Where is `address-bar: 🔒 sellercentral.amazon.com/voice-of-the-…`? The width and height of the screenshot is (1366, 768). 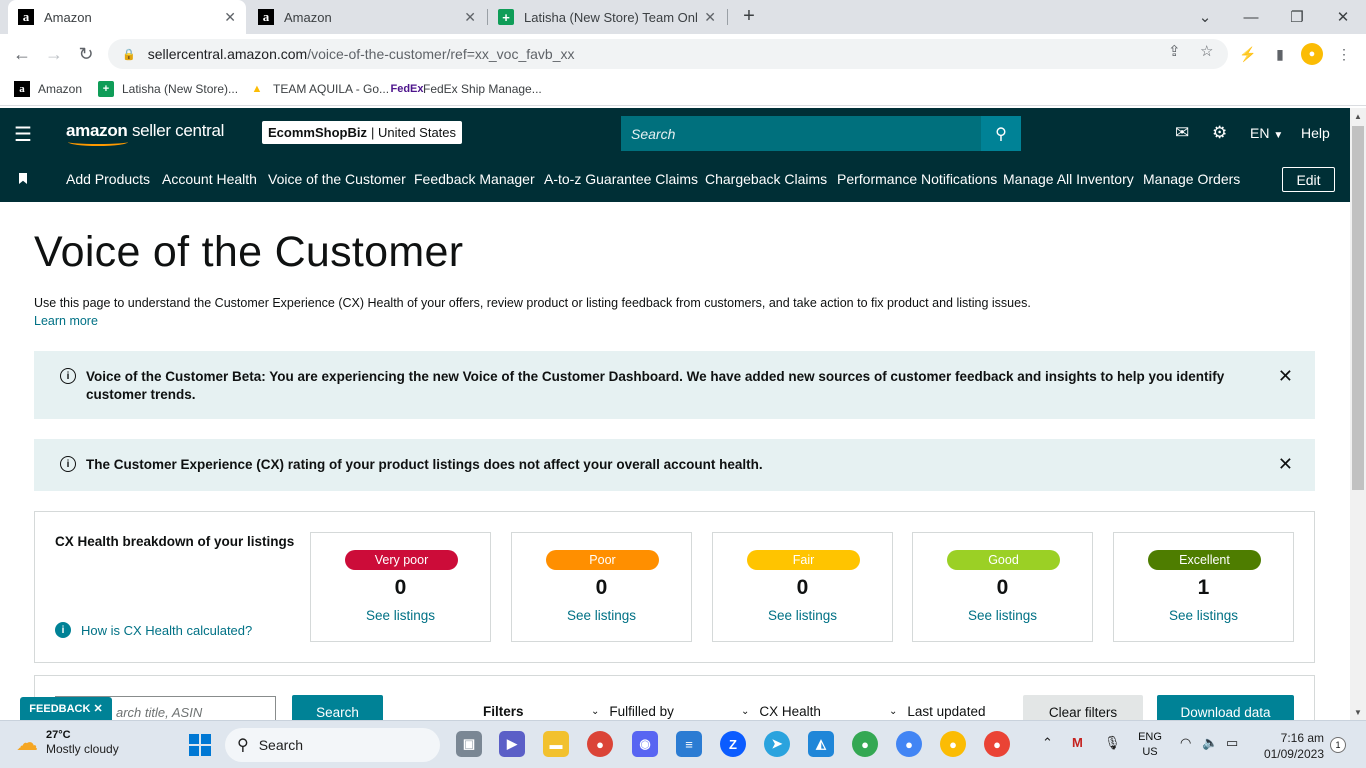 address-bar: 🔒 sellercentral.amazon.com/voice-of-the-… is located at coordinates (668, 54).